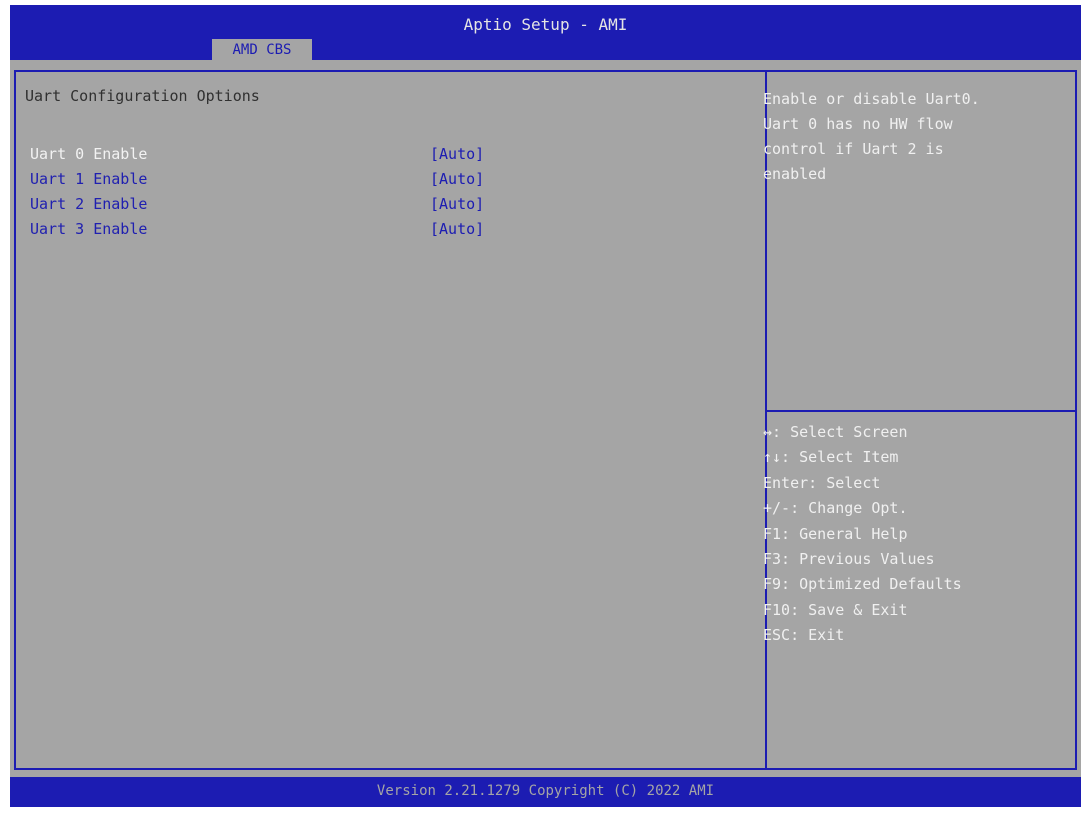  I want to click on option-label: Uart 3 Enable, so click(89, 229).